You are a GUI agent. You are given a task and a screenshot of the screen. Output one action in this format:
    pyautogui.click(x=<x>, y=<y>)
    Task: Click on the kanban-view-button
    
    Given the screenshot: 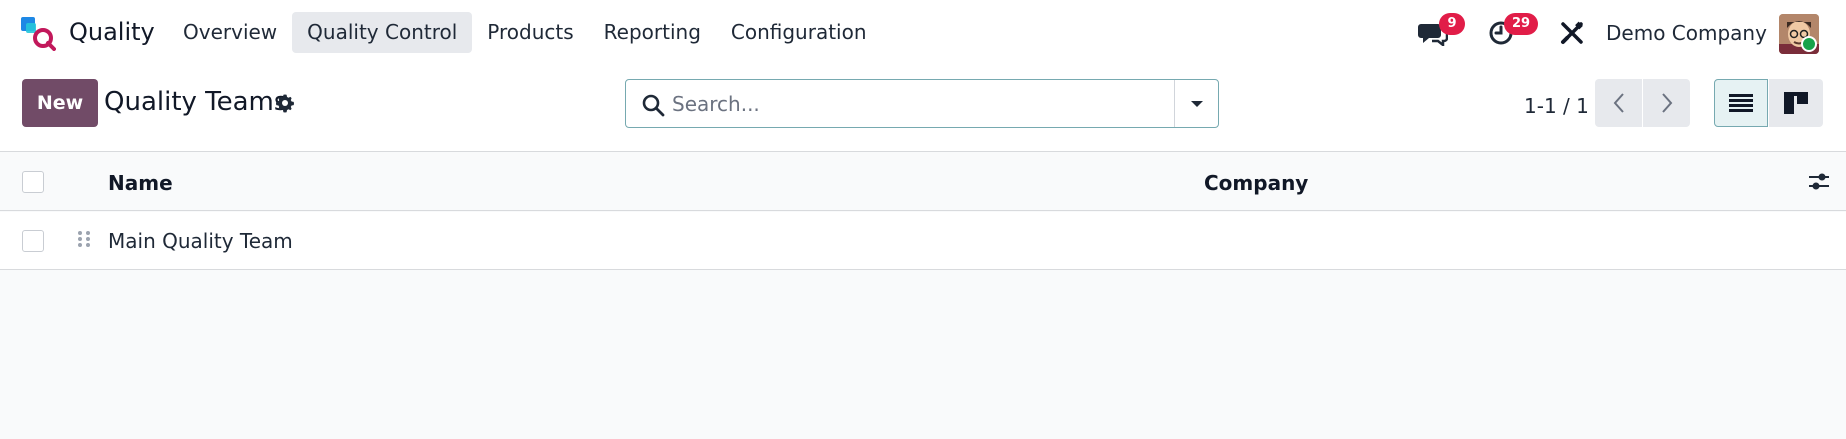 What is the action you would take?
    pyautogui.click(x=1796, y=103)
    